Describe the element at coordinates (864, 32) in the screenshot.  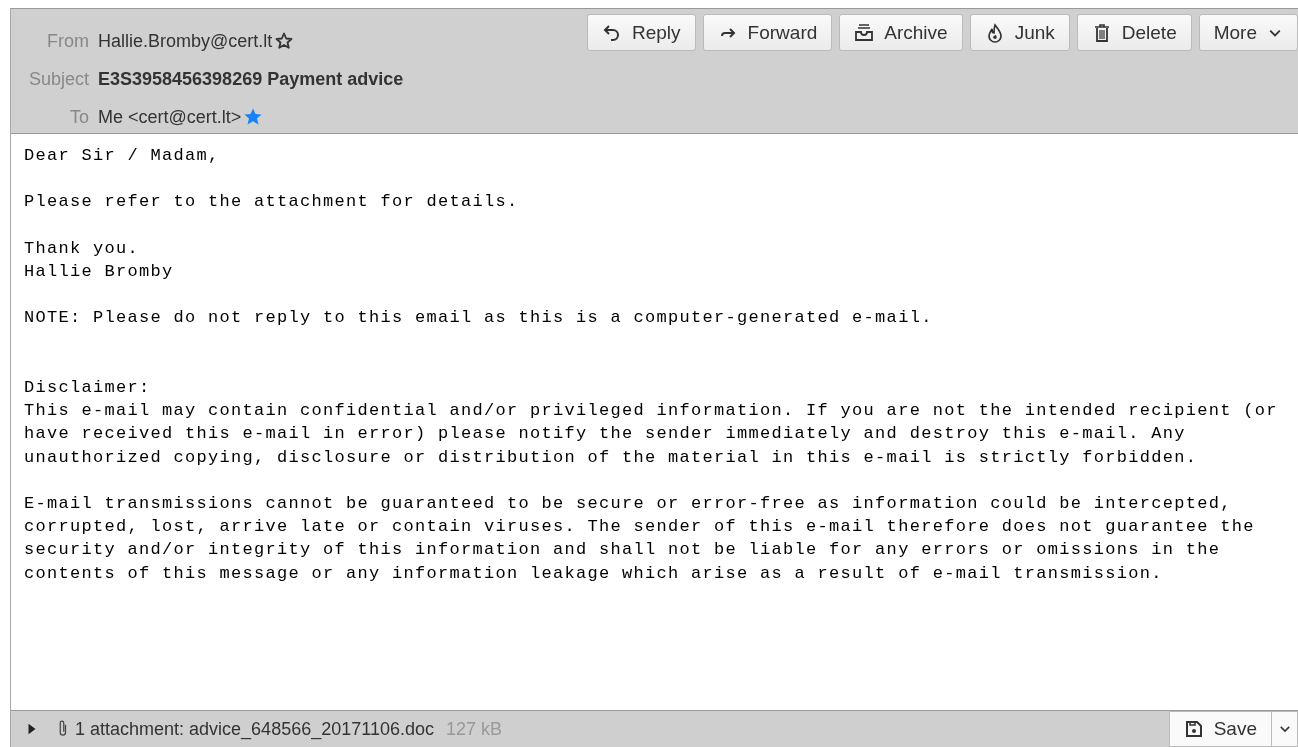
I see `archive-icon` at that location.